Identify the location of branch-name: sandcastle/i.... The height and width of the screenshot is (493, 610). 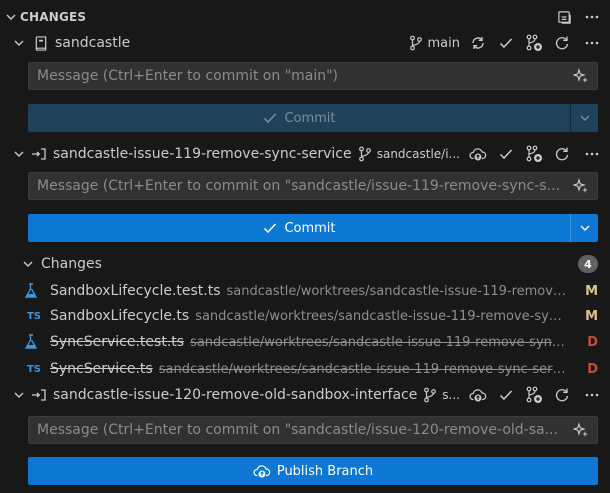
(418, 154).